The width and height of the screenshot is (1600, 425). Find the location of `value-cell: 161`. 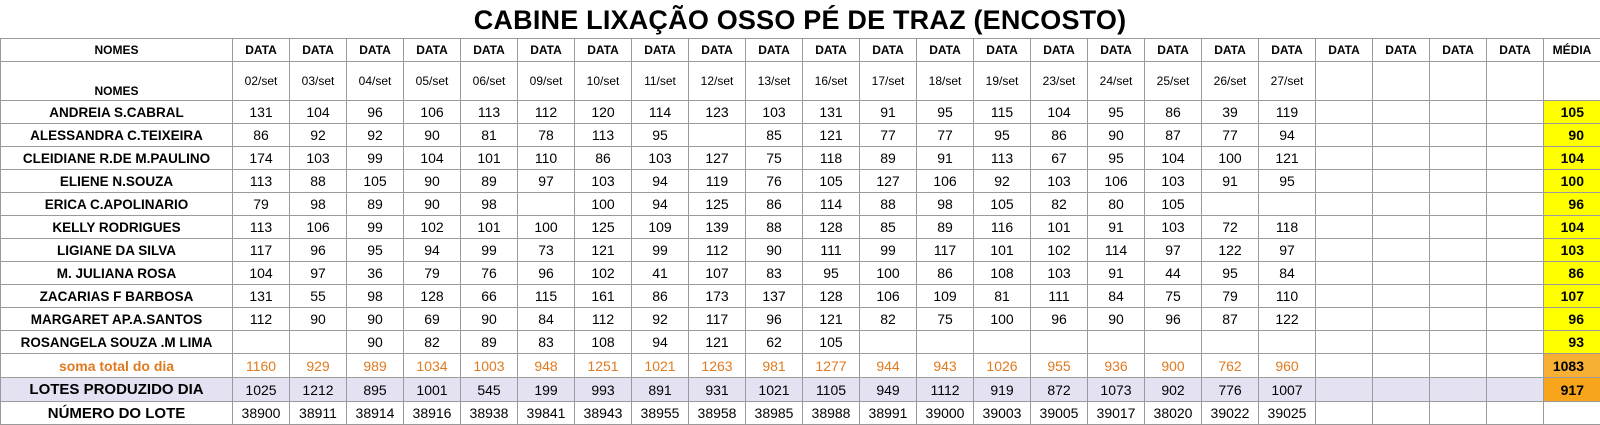

value-cell: 161 is located at coordinates (603, 296).